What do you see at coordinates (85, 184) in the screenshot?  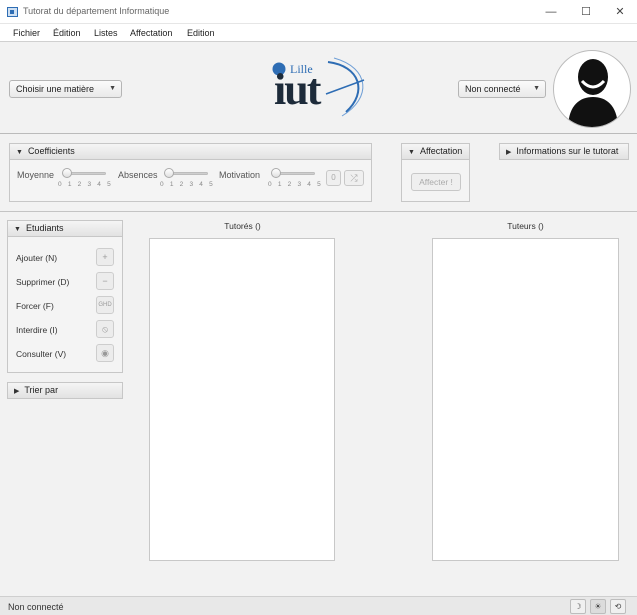 I see `slider-ticks-moyenne: 0 1 2 3 4 5` at bounding box center [85, 184].